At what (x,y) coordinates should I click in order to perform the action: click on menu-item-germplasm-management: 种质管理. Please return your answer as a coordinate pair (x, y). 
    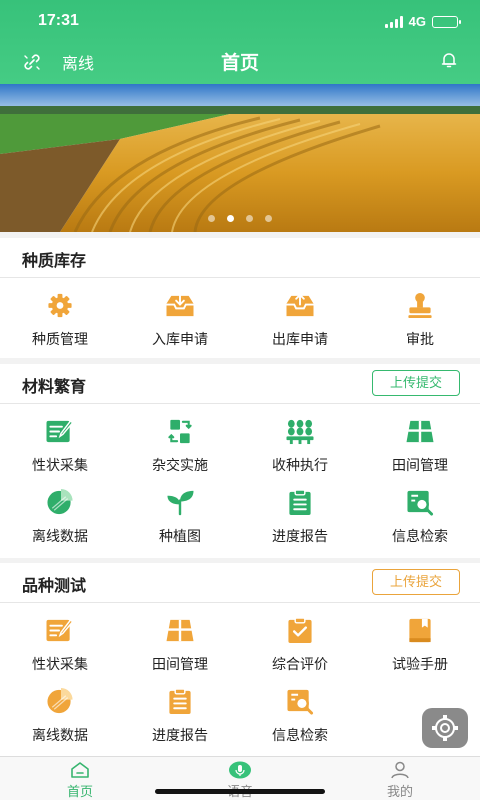
    Looking at the image, I should click on (60, 313).